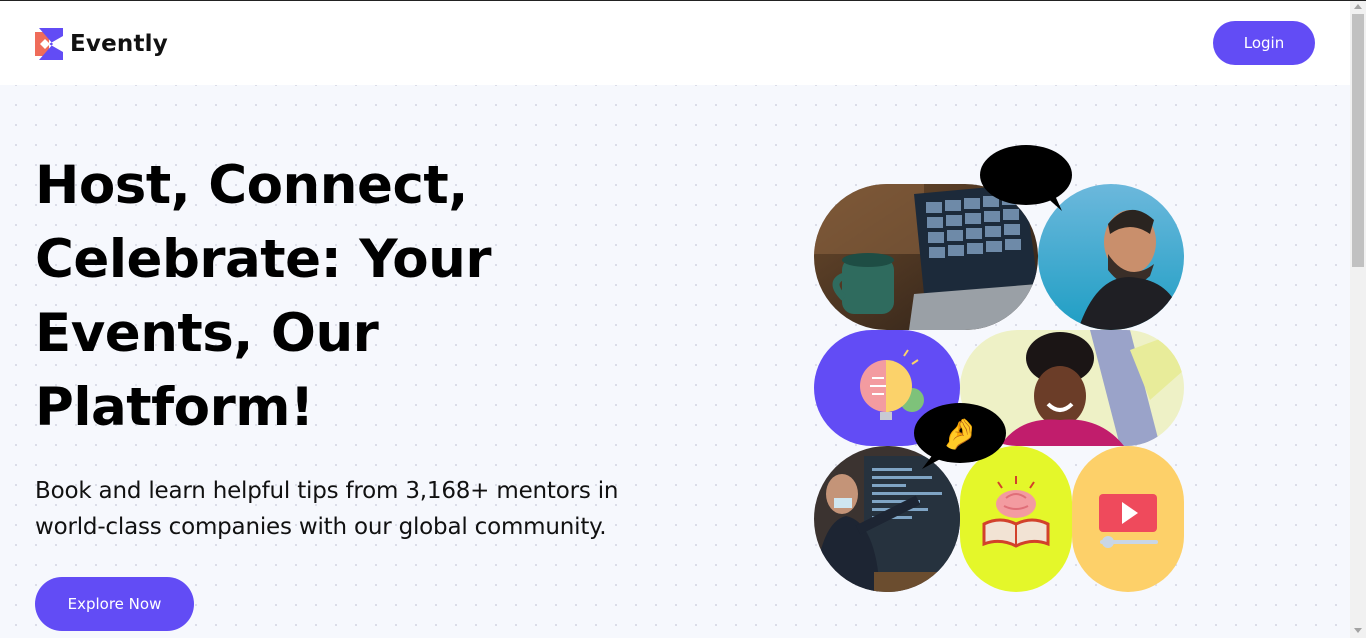  What do you see at coordinates (675, 43) in the screenshot?
I see `site-header: Evently Login` at bounding box center [675, 43].